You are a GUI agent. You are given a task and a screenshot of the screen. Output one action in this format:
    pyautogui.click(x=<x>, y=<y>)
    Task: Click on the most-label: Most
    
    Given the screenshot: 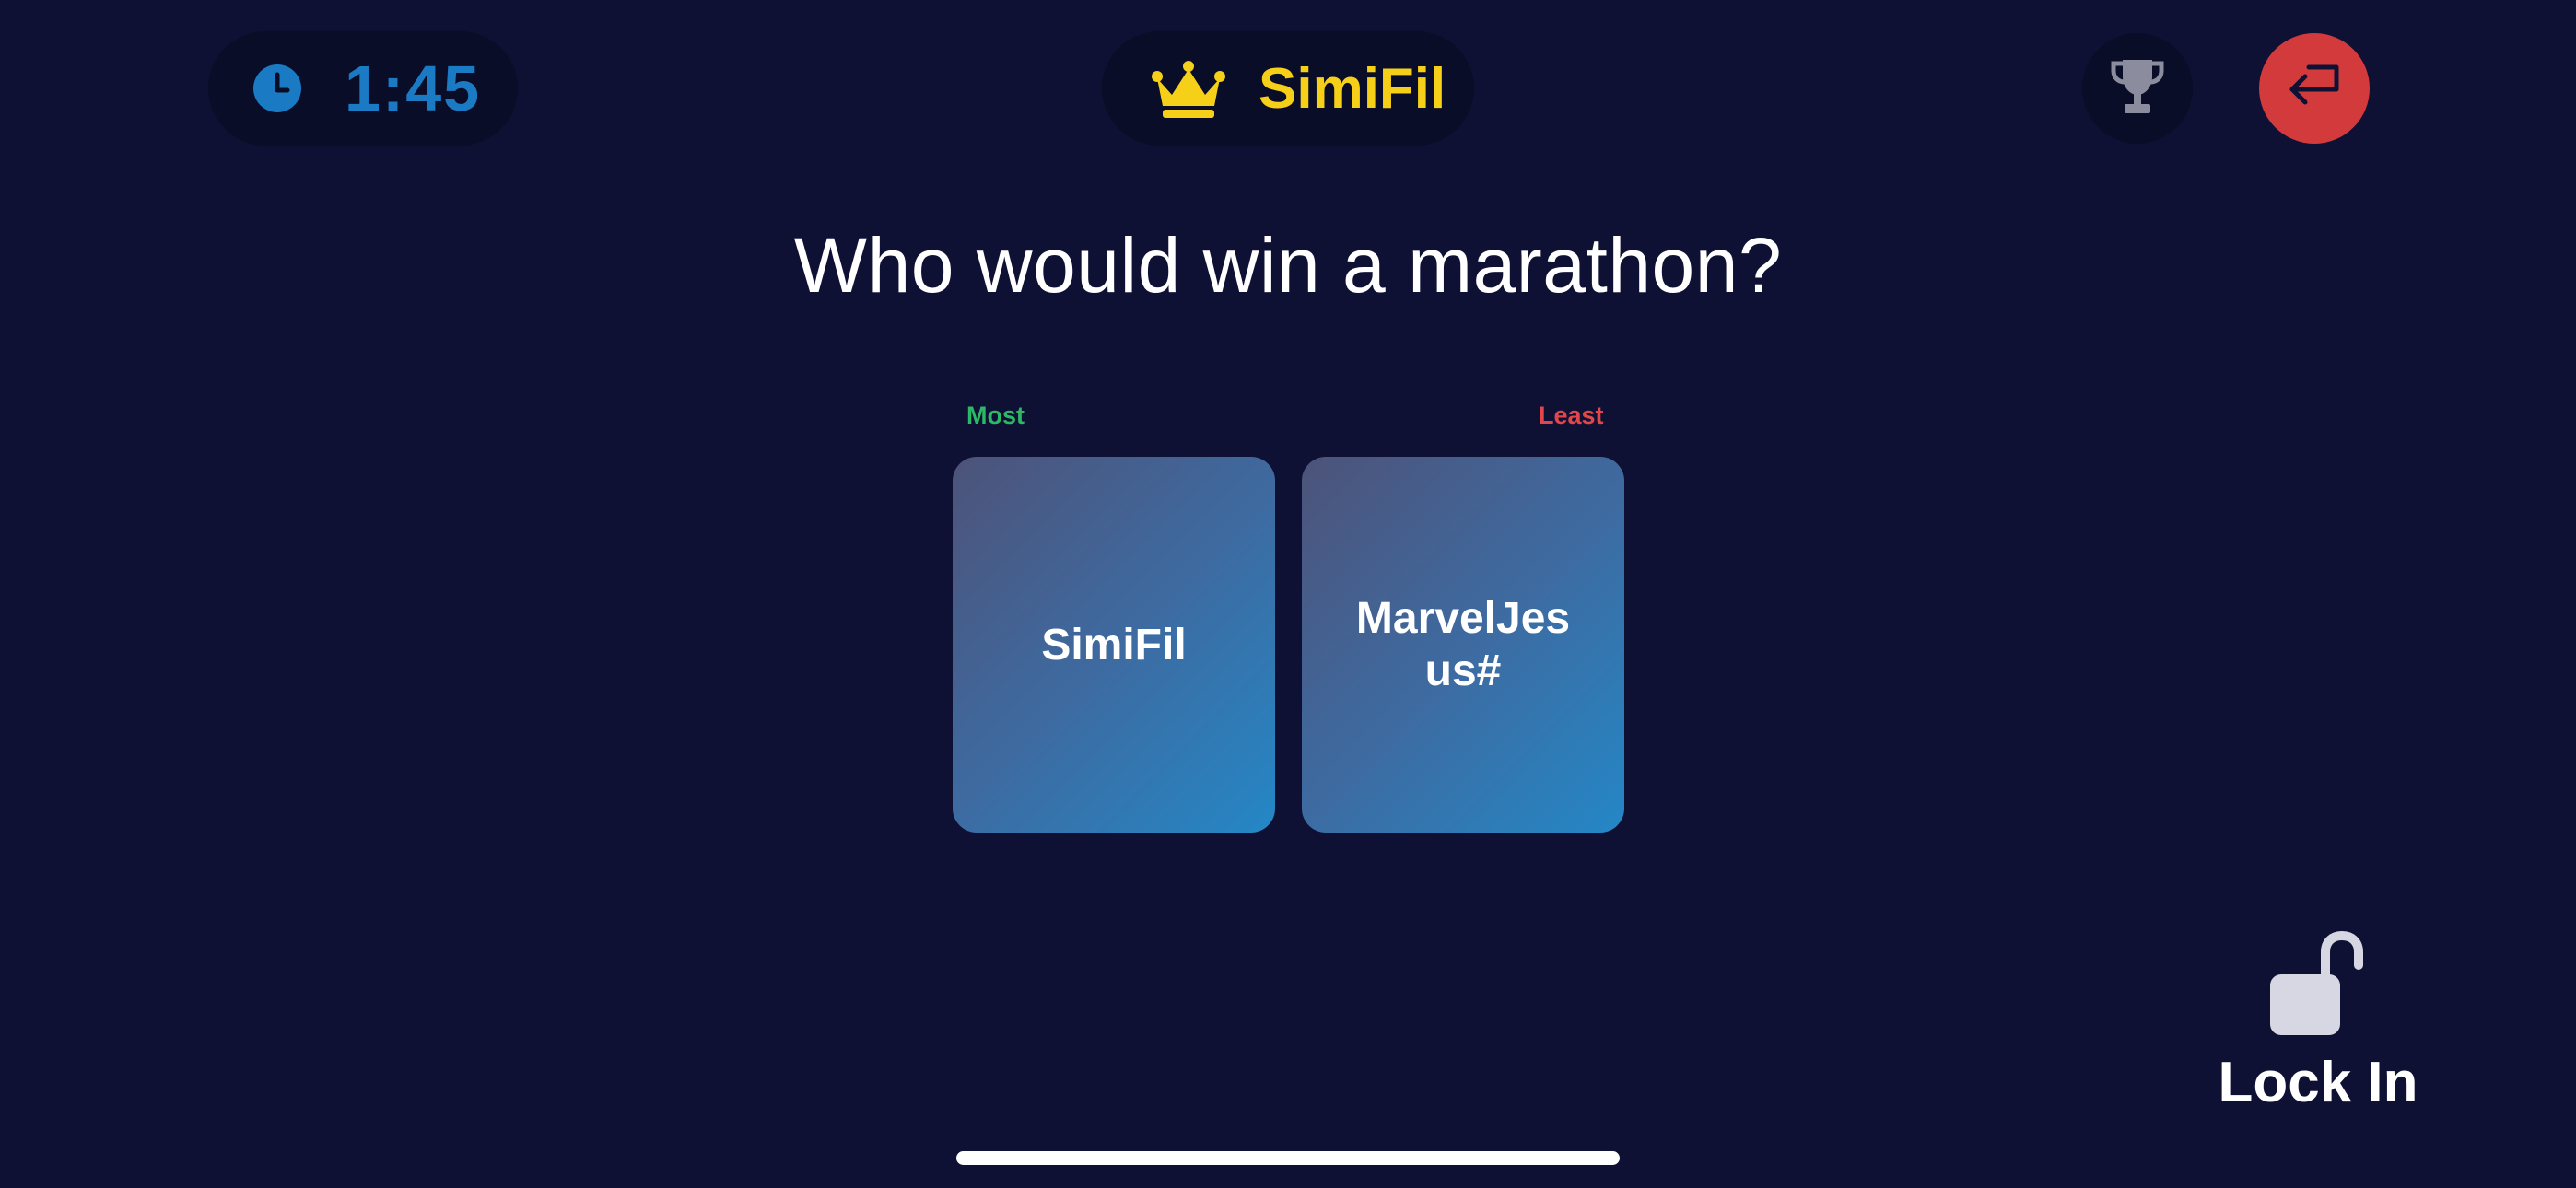 What is the action you would take?
    pyautogui.click(x=995, y=415)
    